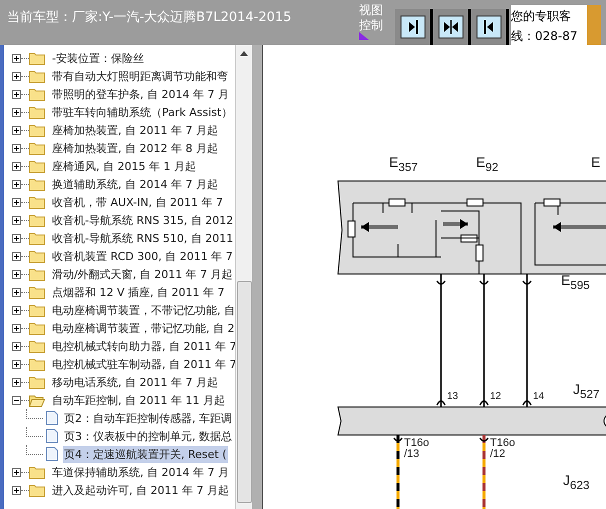 The image size is (606, 509). I want to click on diagram-label: J$_{527}$, so click(586, 391).